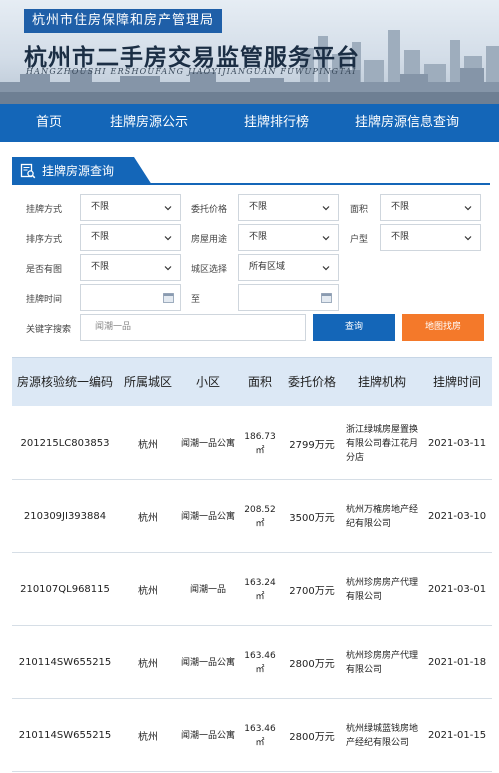 The image size is (499, 773). What do you see at coordinates (456, 382) in the screenshot?
I see `col-header-date: 挂牌时间` at bounding box center [456, 382].